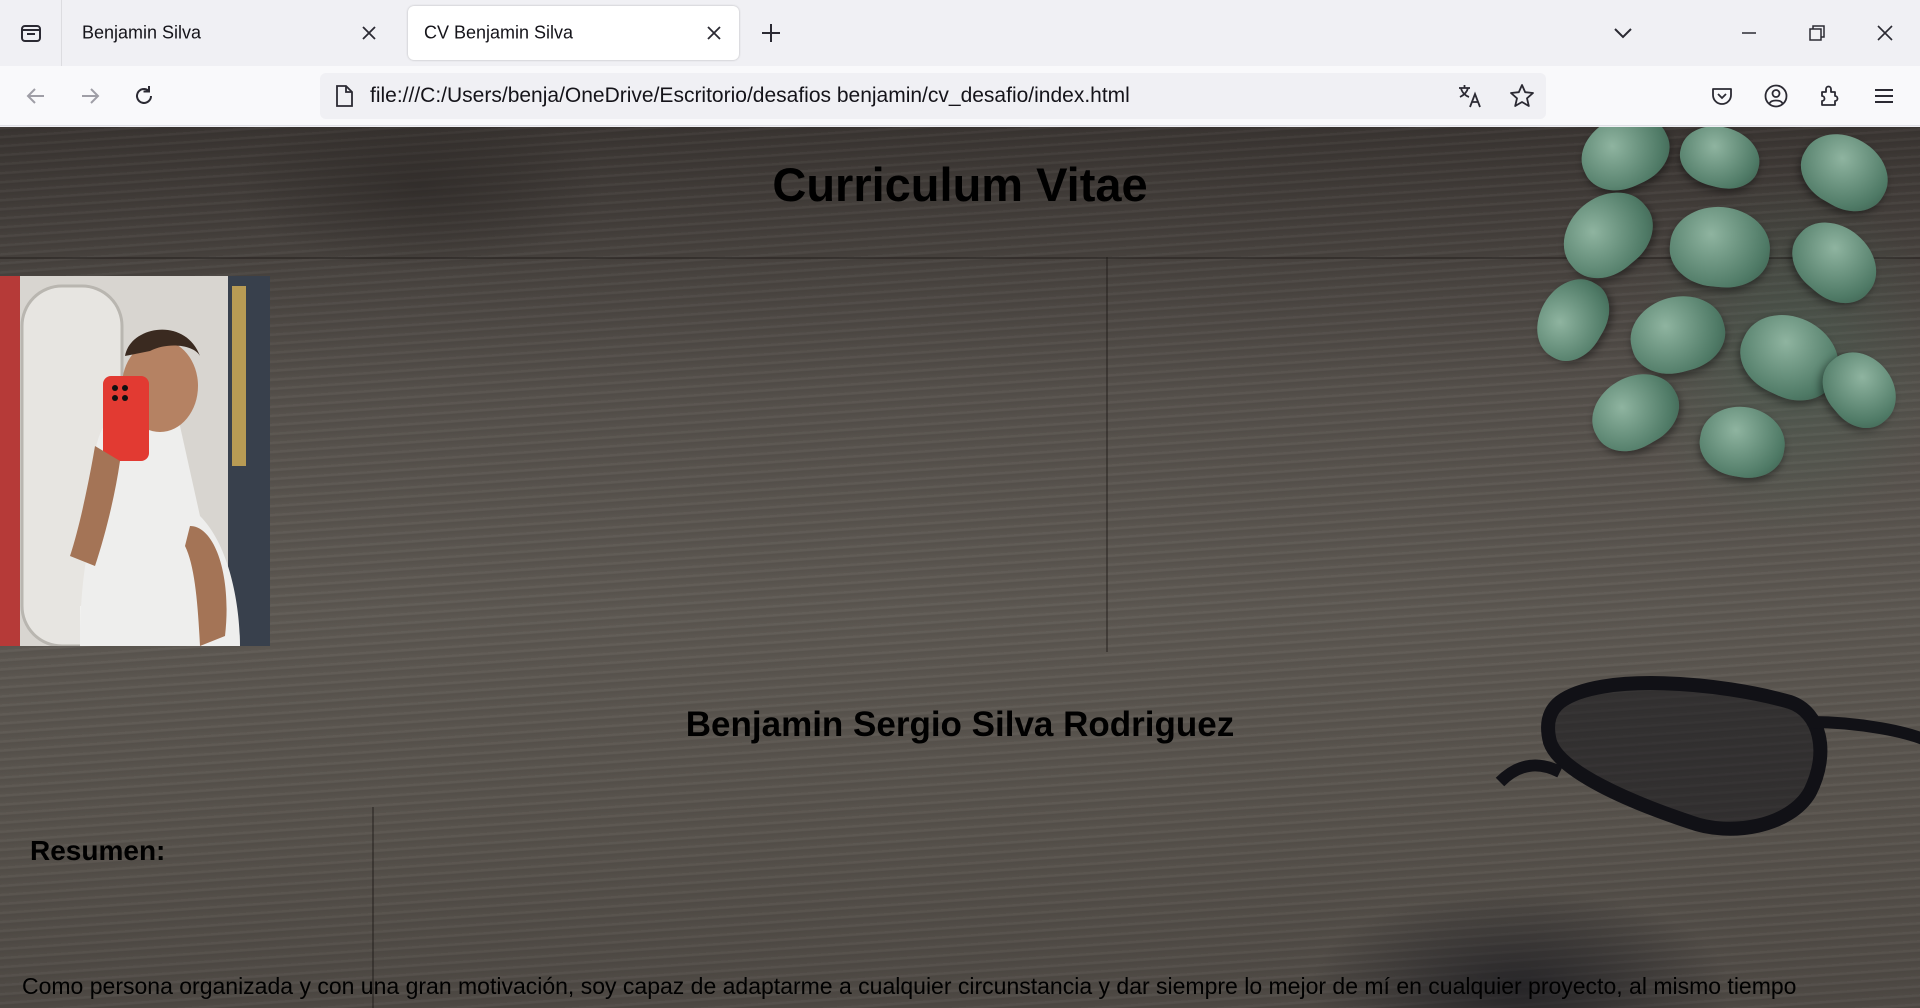  I want to click on pocket-icon, so click(1722, 96).